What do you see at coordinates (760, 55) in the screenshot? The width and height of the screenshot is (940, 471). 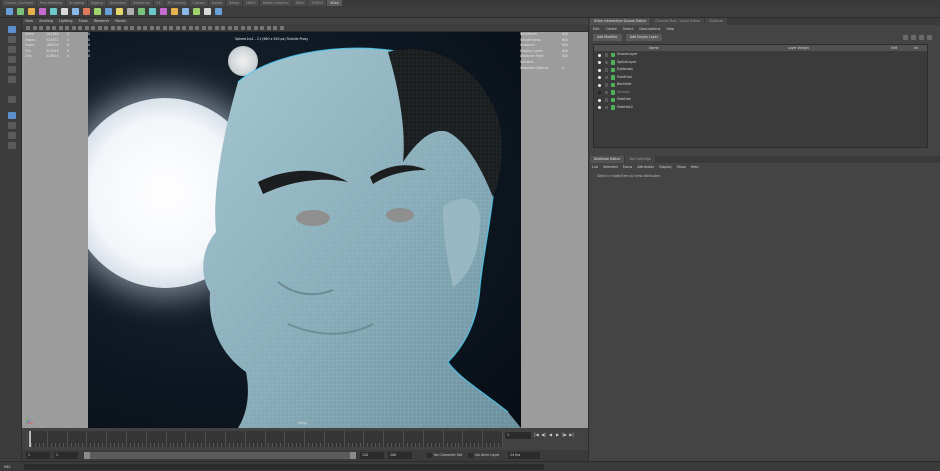 I see `layer-row: GroomLayer` at bounding box center [760, 55].